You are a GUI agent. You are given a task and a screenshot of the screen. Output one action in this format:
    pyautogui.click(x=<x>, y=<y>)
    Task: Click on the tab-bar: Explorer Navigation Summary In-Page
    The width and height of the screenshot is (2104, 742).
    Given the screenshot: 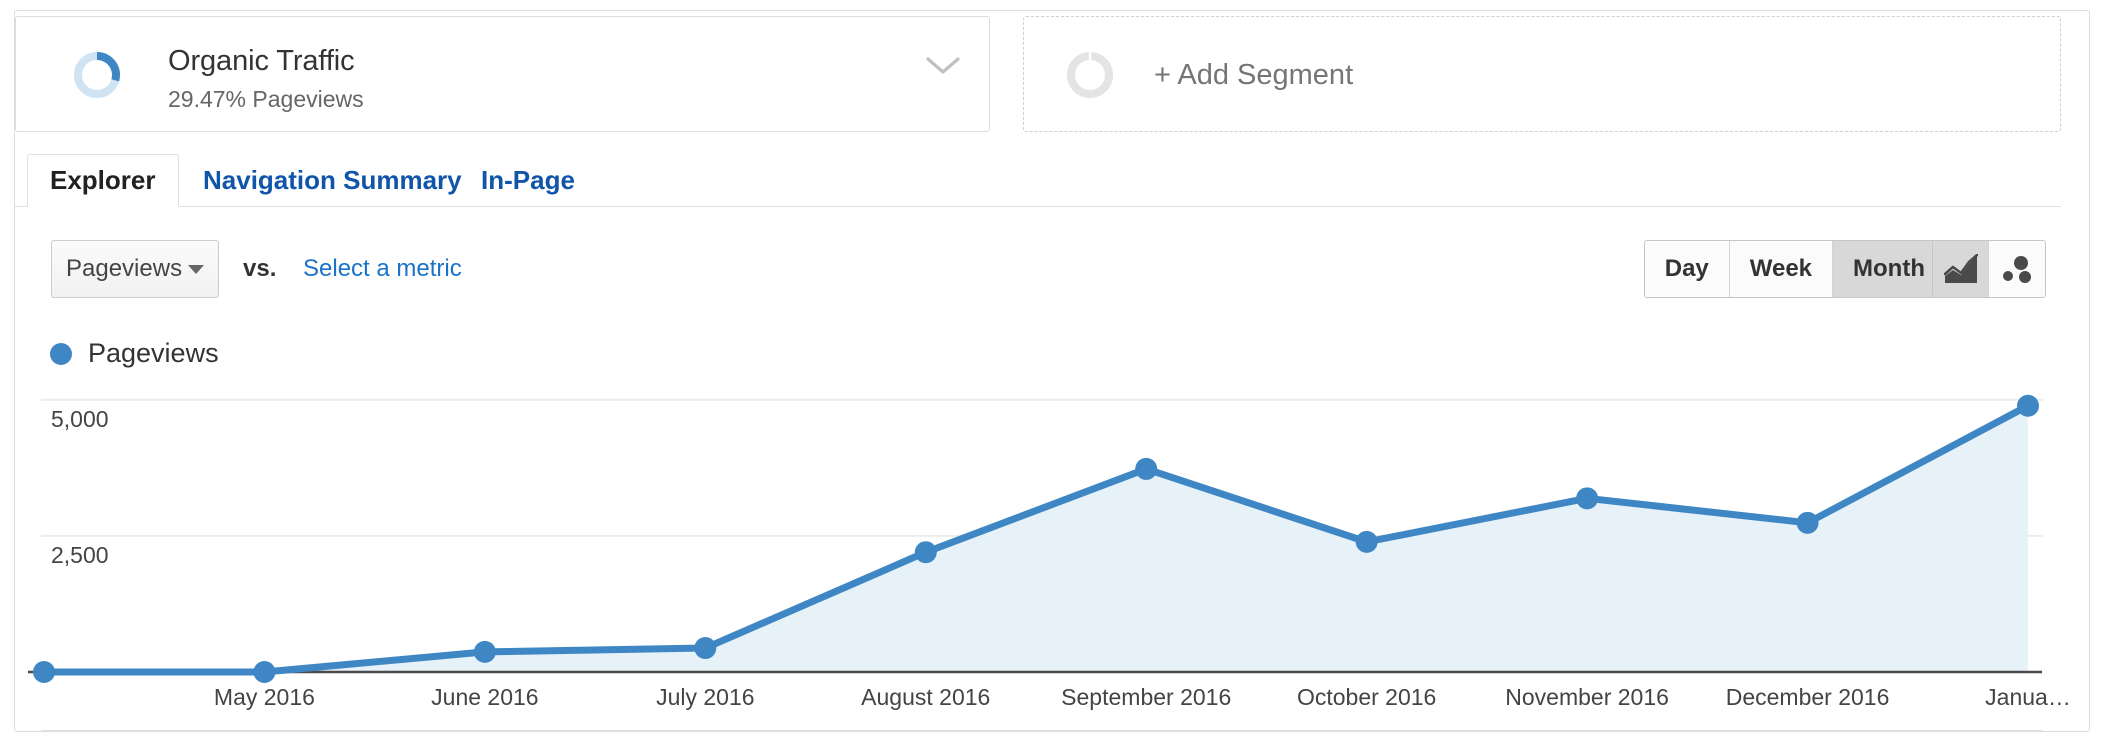 What is the action you would take?
    pyautogui.click(x=1038, y=180)
    